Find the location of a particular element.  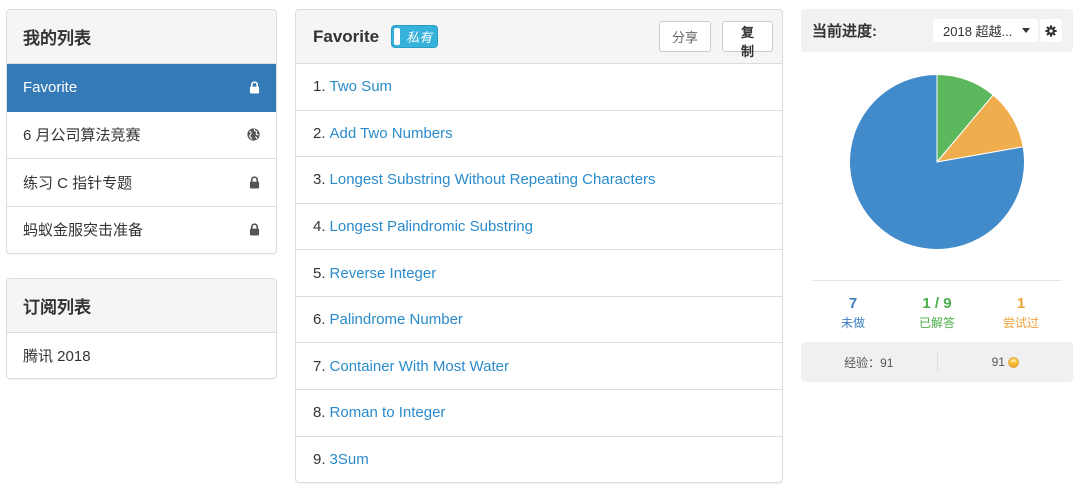

experience-box: 经验：91 91 is located at coordinates (937, 362).